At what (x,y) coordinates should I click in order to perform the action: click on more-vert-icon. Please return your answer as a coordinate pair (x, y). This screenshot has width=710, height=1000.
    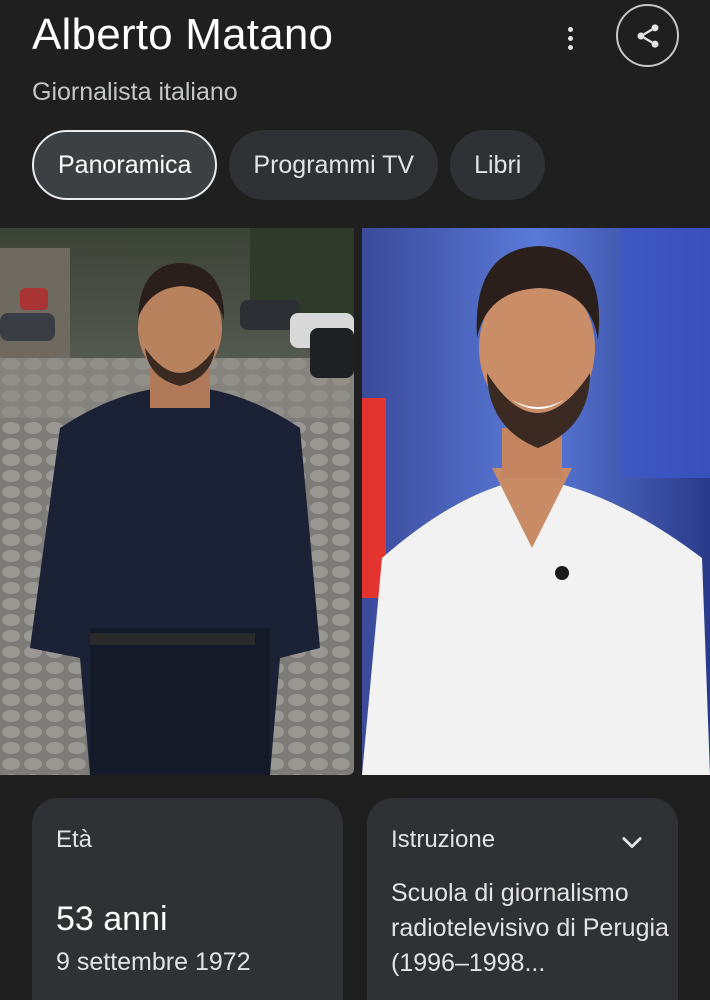
    Looking at the image, I should click on (570, 29).